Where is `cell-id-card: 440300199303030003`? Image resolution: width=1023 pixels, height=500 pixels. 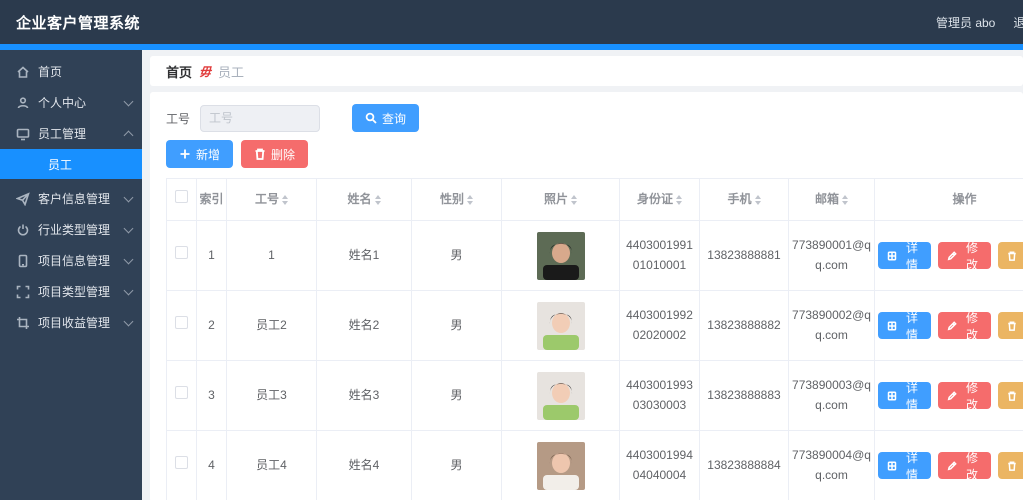
cell-id-card: 440300199303030003 is located at coordinates (659, 395).